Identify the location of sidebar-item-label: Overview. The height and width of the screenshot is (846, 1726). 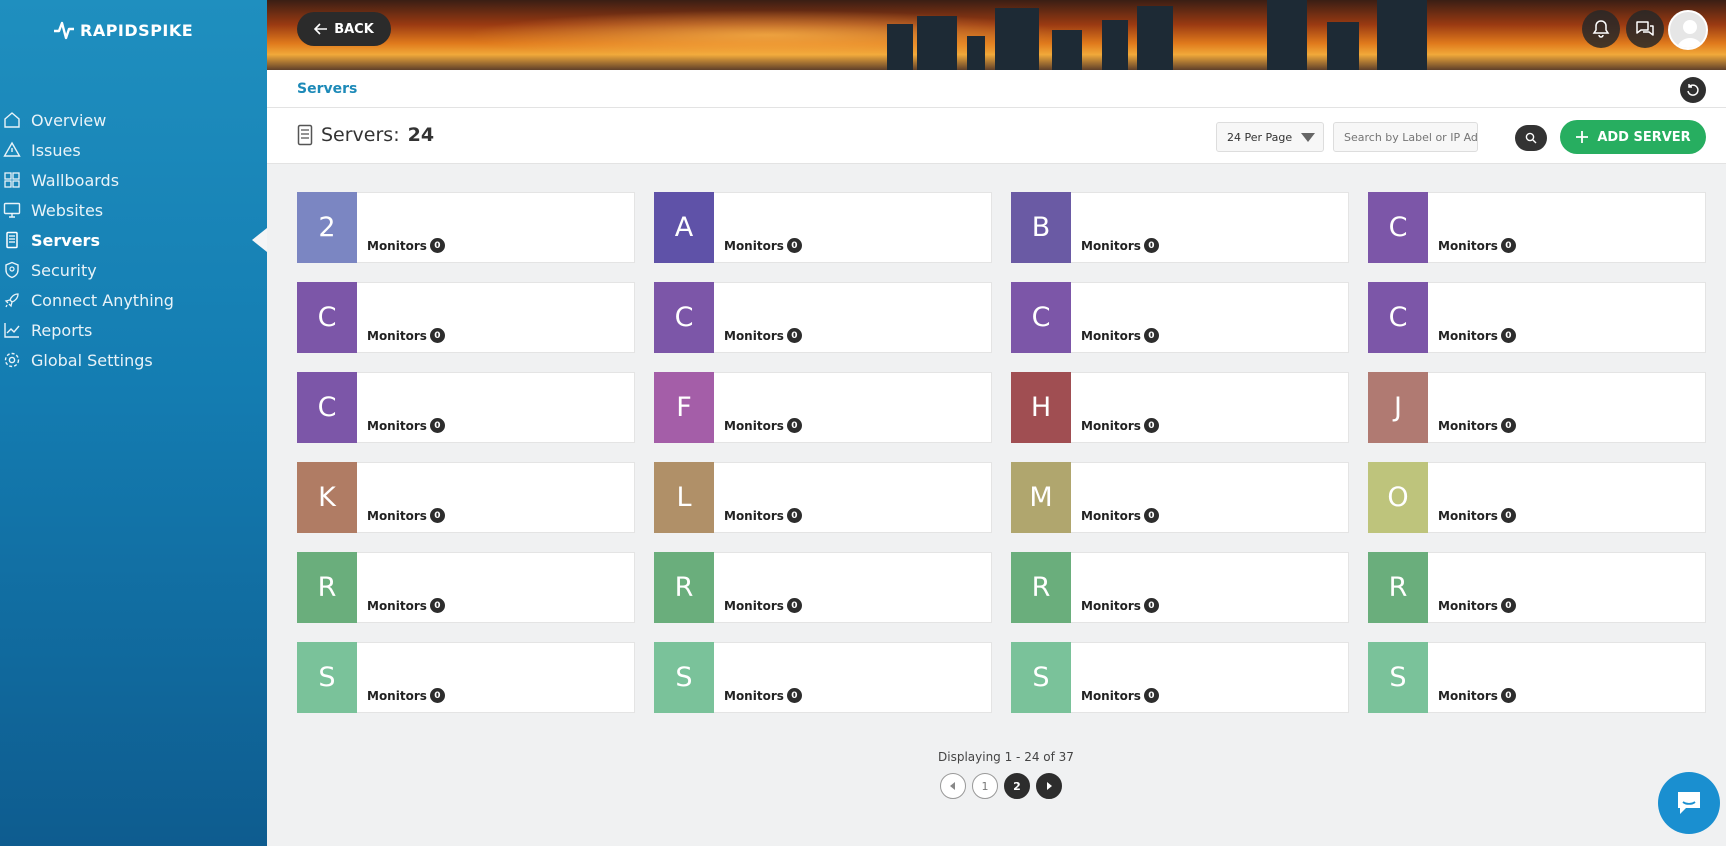
(69, 120).